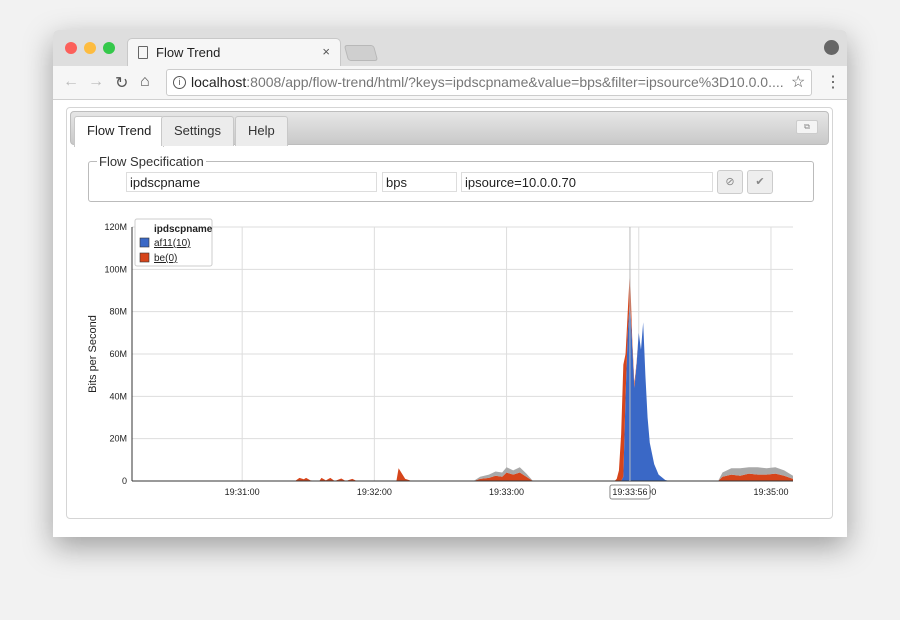 The width and height of the screenshot is (900, 620). What do you see at coordinates (770, 492) in the screenshot?
I see `x-tick-label: 19:35:00` at bounding box center [770, 492].